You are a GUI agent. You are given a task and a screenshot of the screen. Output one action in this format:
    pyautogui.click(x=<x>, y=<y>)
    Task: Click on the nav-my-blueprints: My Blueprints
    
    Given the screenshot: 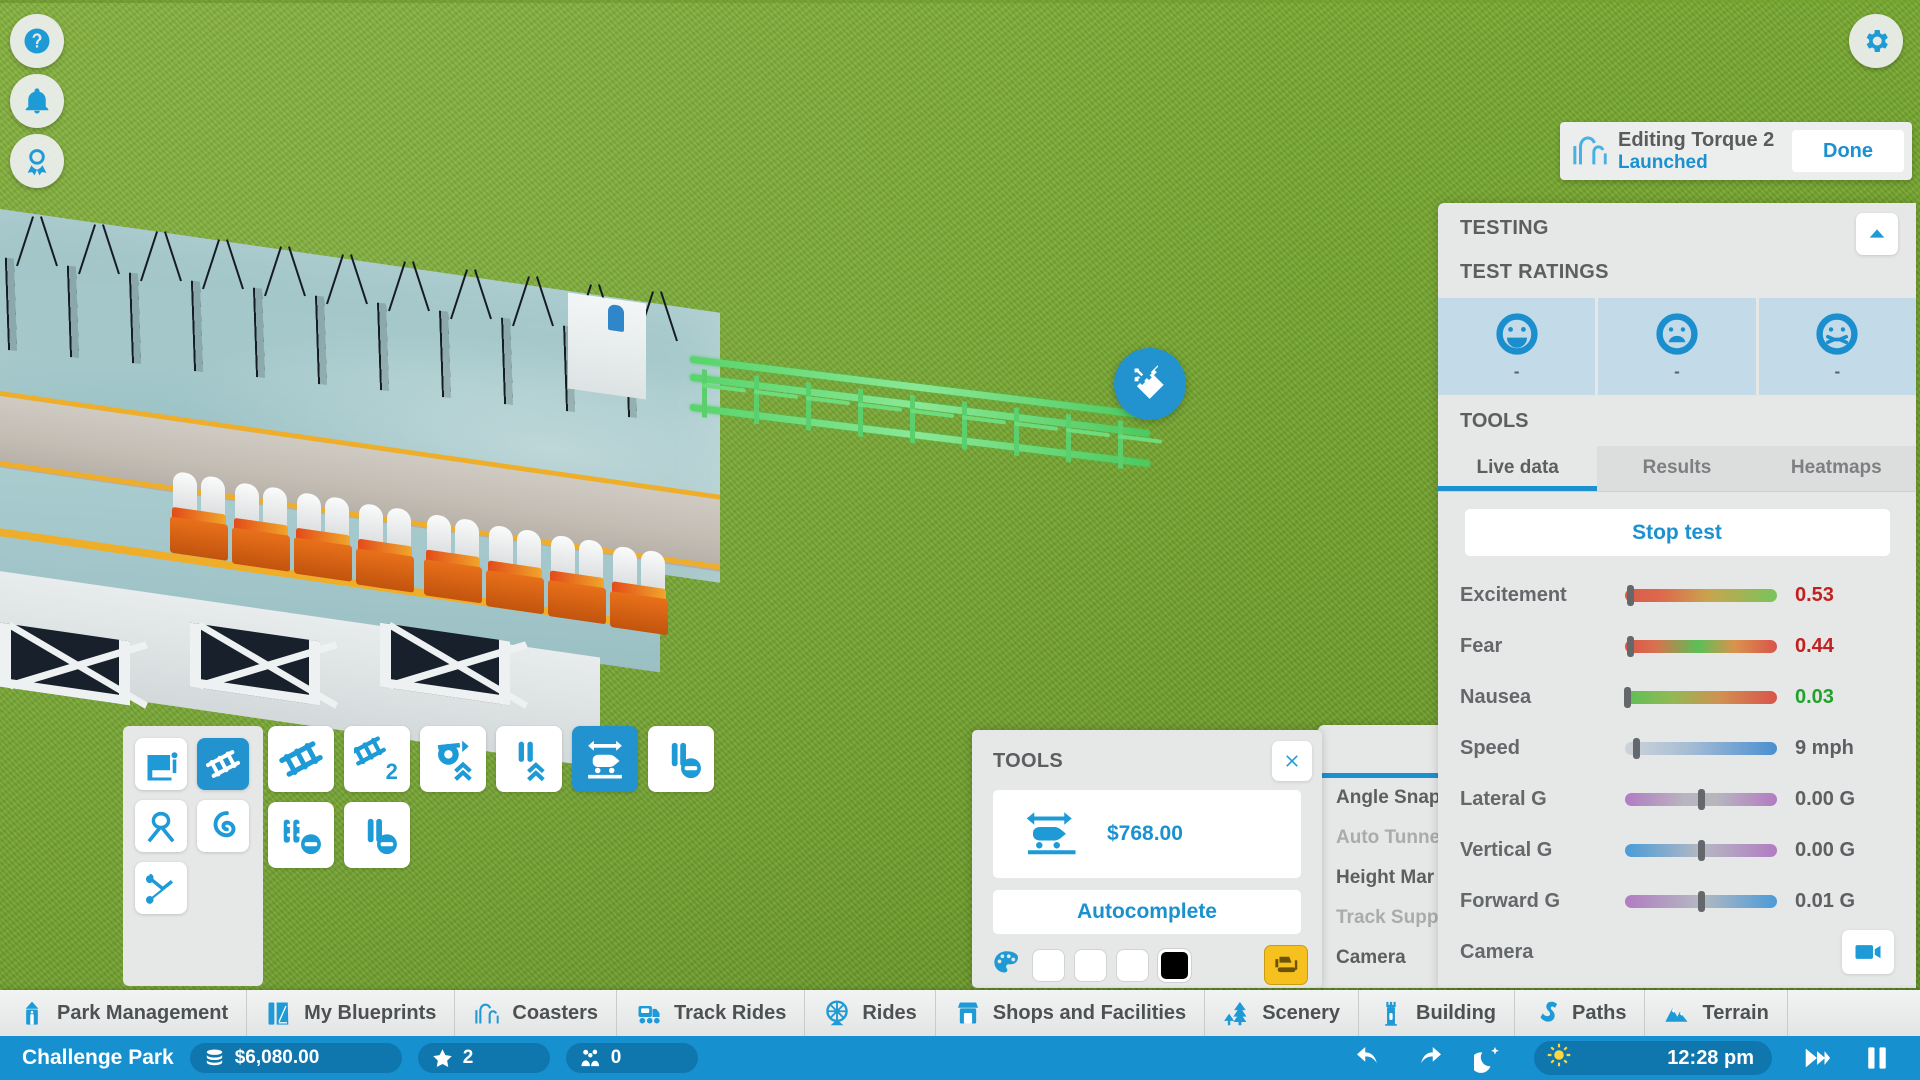 What is the action you would take?
    pyautogui.click(x=351, y=1013)
    